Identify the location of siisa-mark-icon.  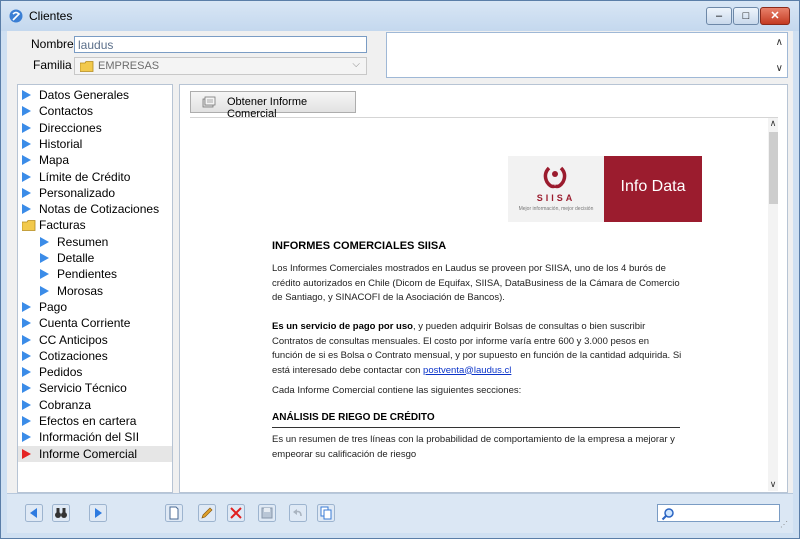
(555, 177).